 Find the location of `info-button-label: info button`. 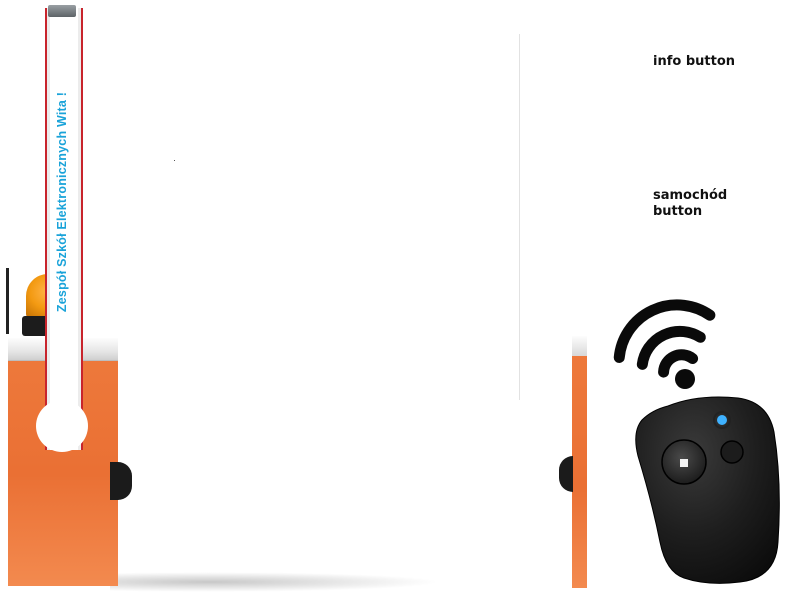

info-button-label: info button is located at coordinates (694, 61).